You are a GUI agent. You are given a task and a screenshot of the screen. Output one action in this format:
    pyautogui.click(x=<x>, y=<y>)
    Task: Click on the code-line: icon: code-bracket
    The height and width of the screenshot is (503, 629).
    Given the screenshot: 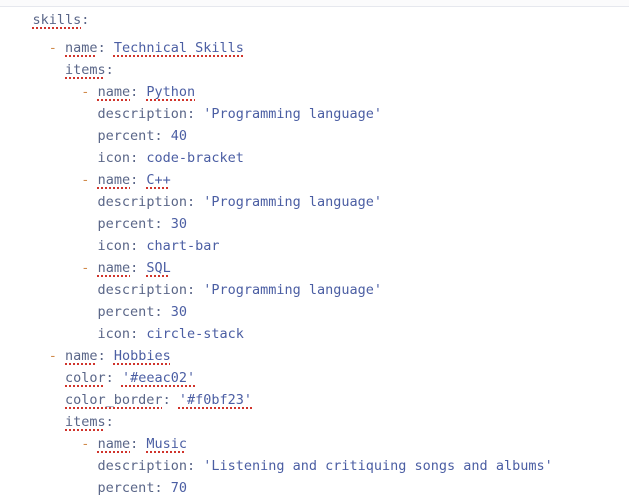 What is the action you would take?
    pyautogui.click(x=122, y=147)
    